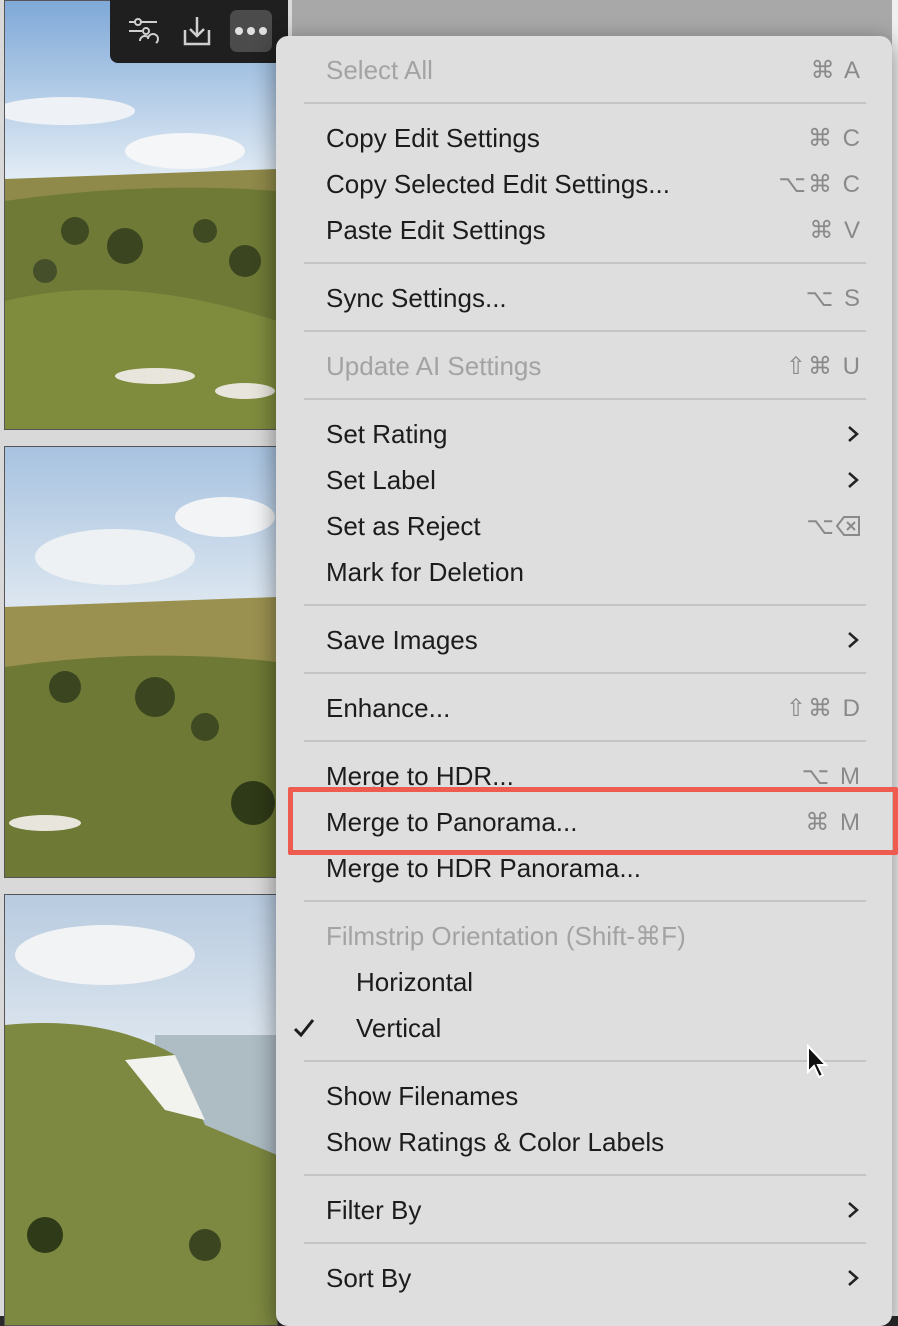  What do you see at coordinates (895, 658) in the screenshot?
I see `window-edge` at bounding box center [895, 658].